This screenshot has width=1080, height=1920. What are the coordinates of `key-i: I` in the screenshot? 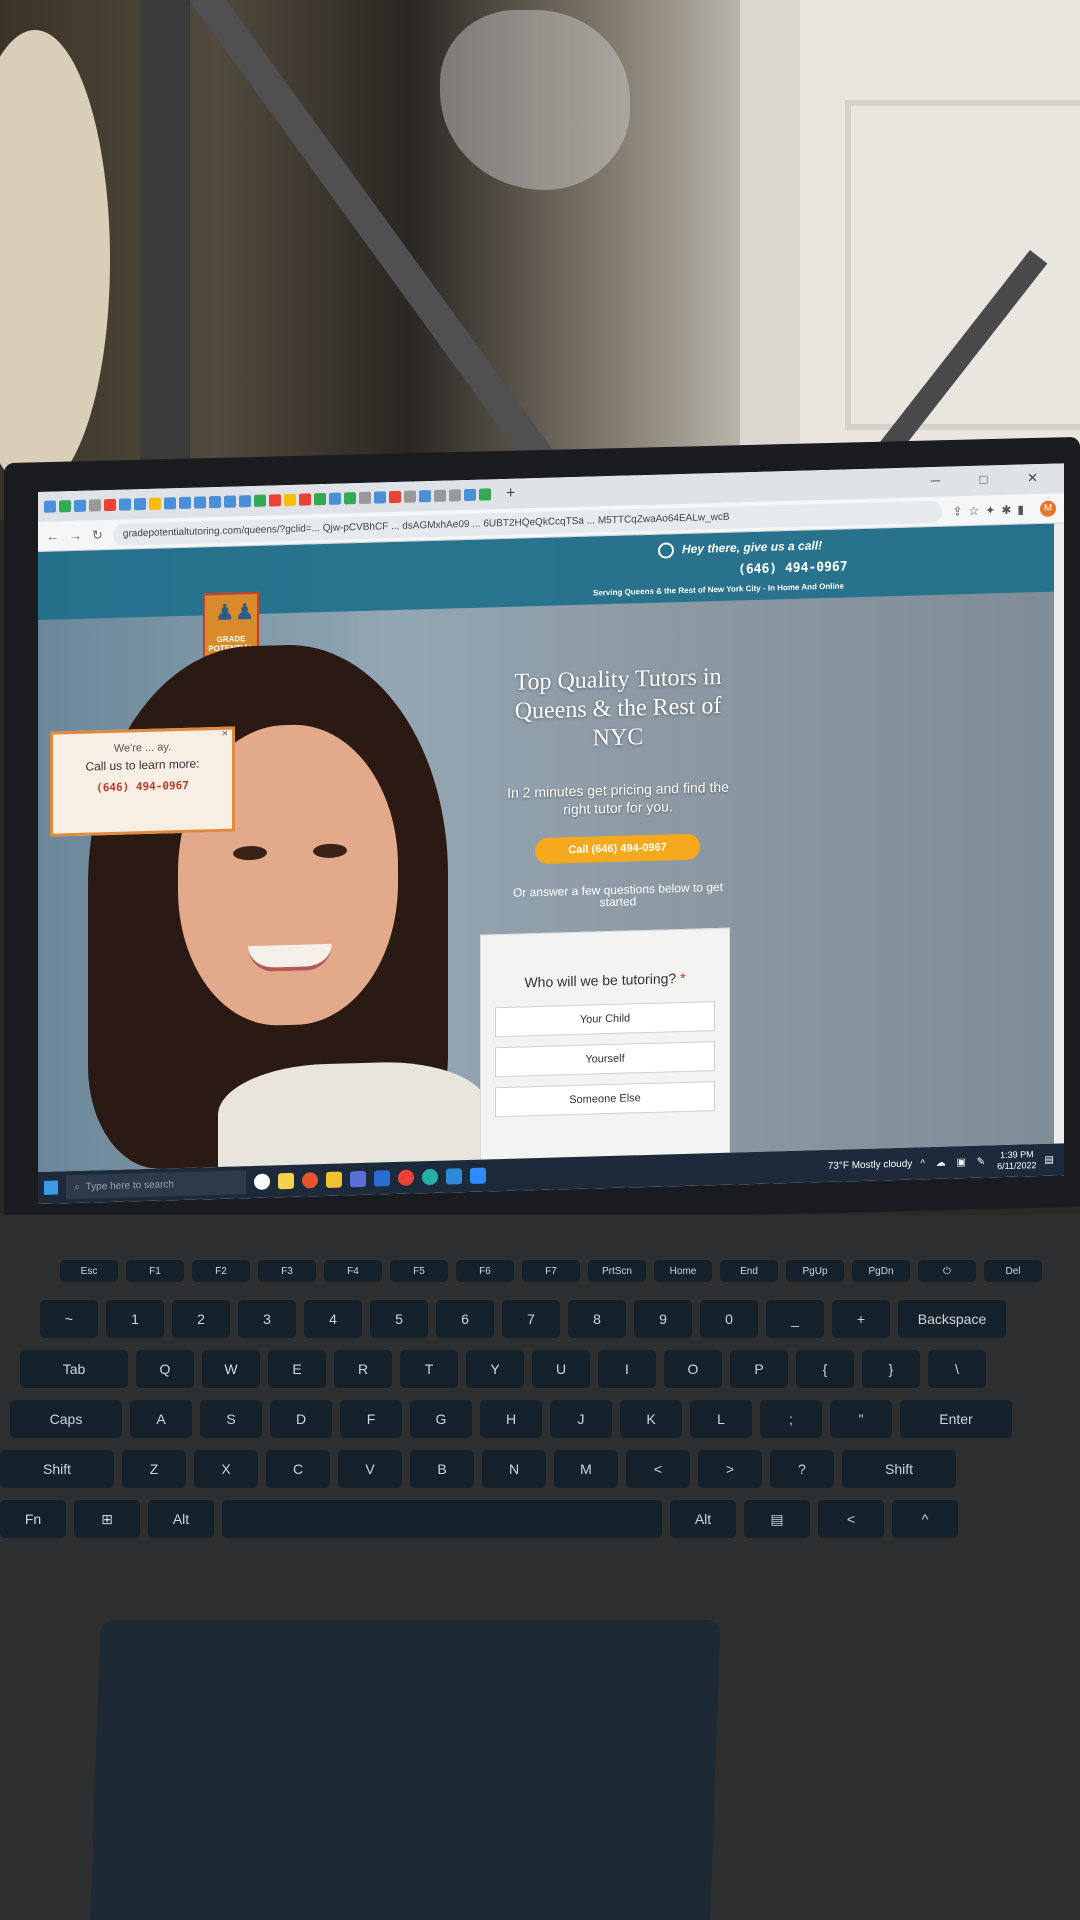 It's located at (627, 1369).